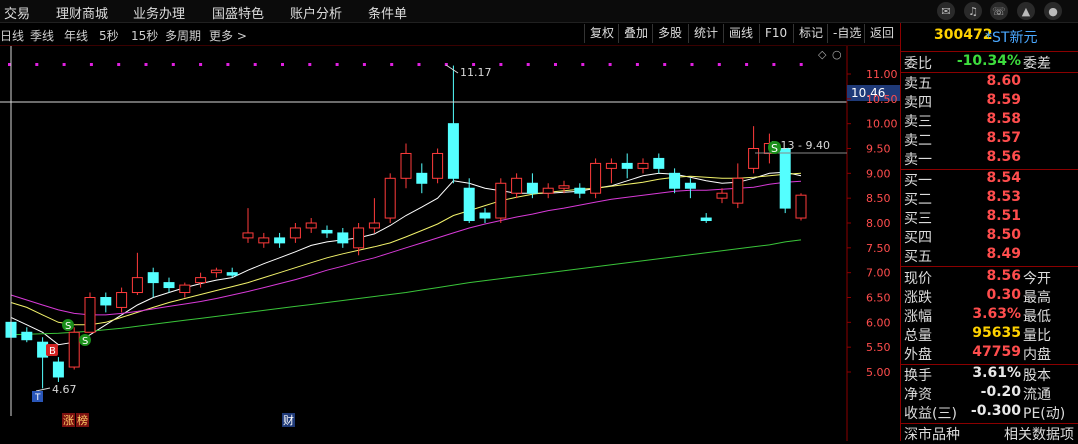 The image size is (1078, 444). Describe the element at coordinates (946, 11) in the screenshot. I see `message-icon: ✉` at that location.